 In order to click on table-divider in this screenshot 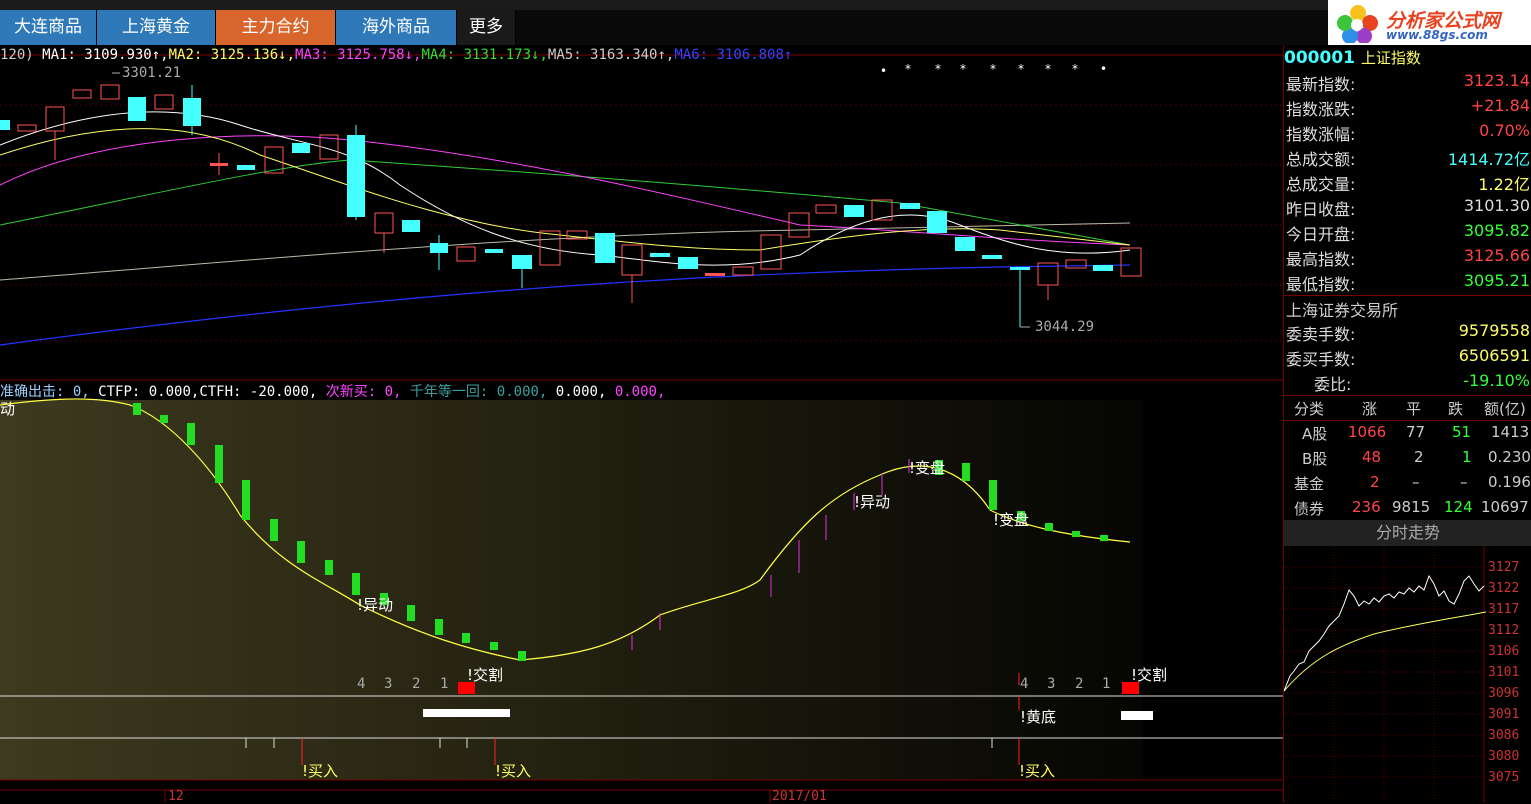, I will do `click(1407, 420)`.